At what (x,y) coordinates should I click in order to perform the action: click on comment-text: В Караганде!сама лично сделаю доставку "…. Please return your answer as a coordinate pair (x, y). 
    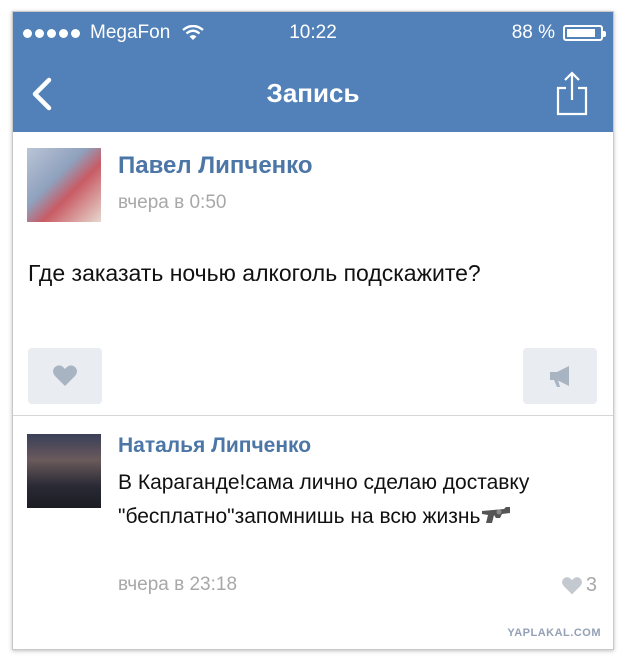
    Looking at the image, I should click on (324, 499).